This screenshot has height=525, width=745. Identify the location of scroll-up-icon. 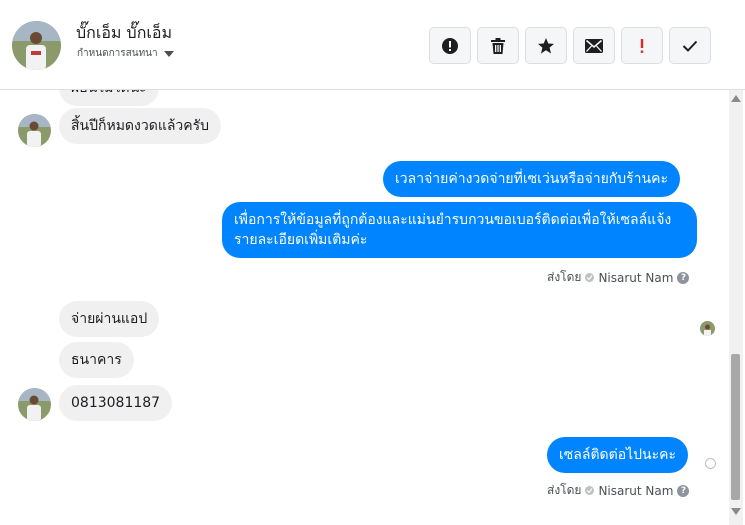
(736, 98).